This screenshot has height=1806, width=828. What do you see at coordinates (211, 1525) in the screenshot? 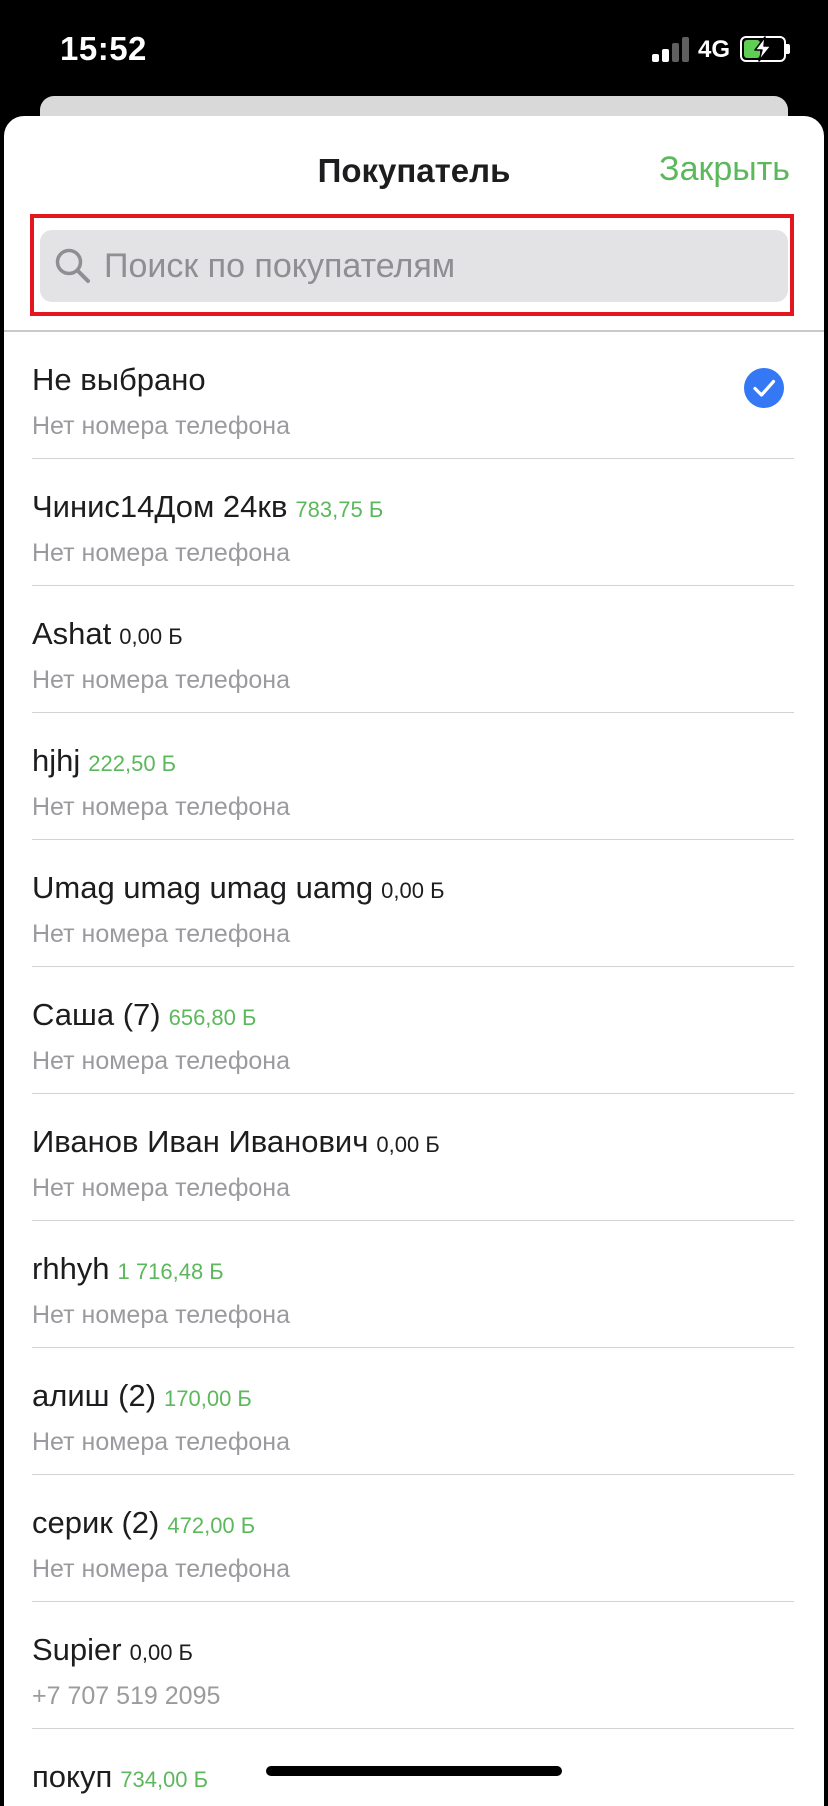
I see `customer-bonus-balance: 472,00 Б` at bounding box center [211, 1525].